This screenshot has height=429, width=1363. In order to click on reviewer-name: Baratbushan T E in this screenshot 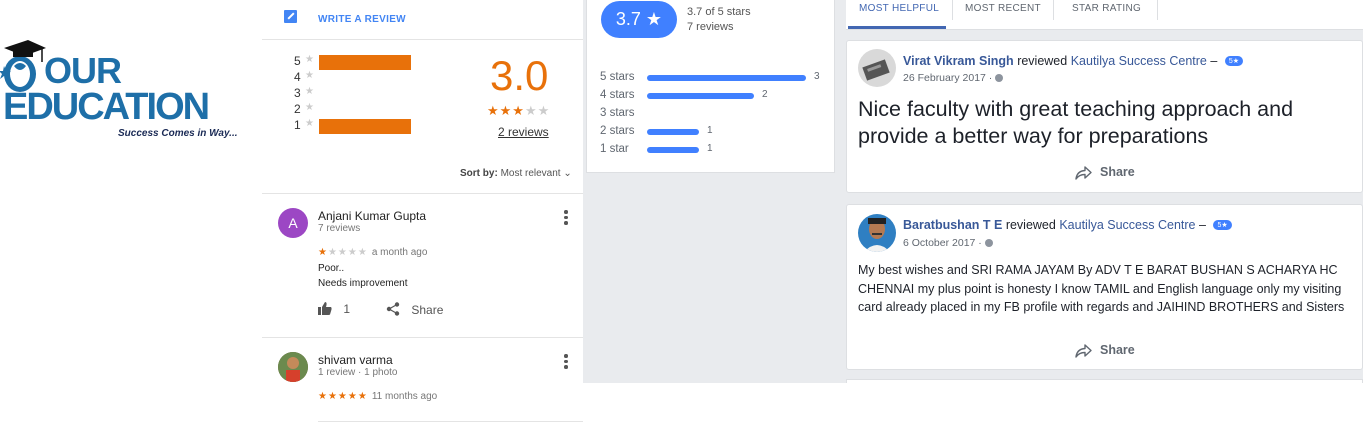, I will do `click(952, 225)`.